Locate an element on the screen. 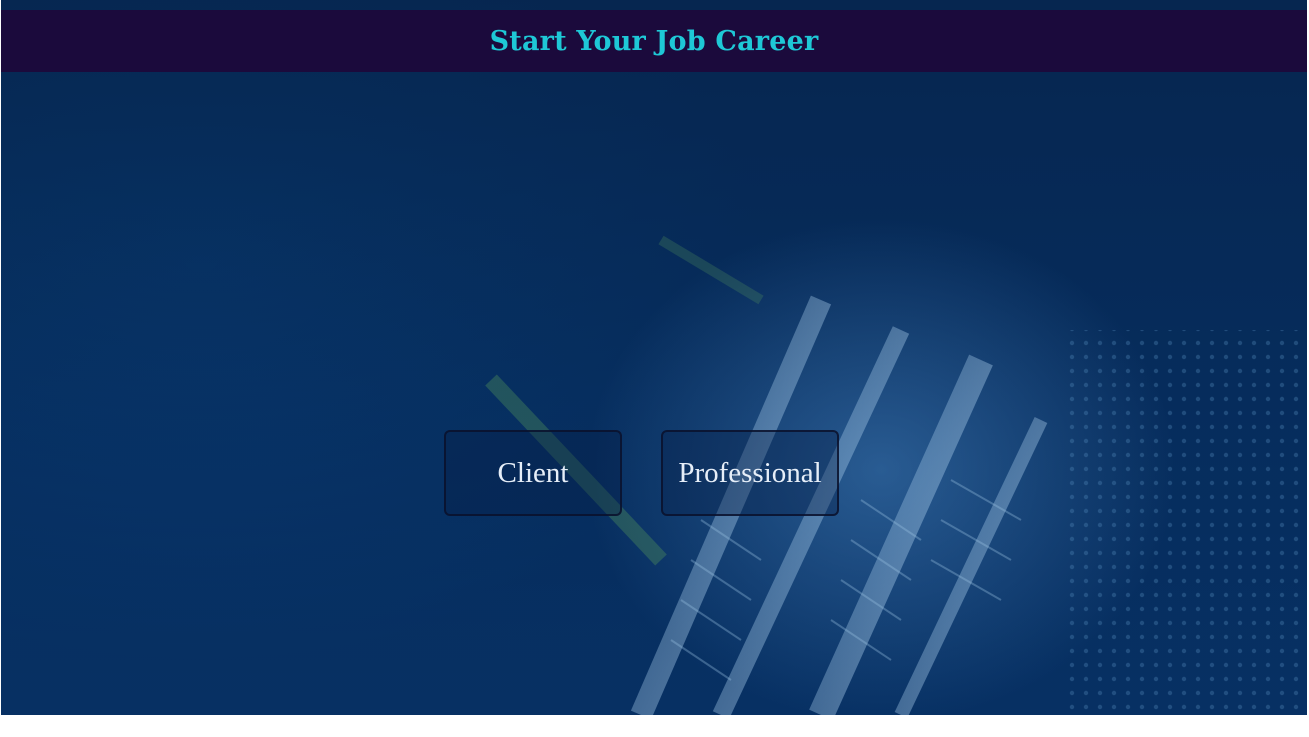 The image size is (1309, 737). client-button: Client is located at coordinates (533, 473).